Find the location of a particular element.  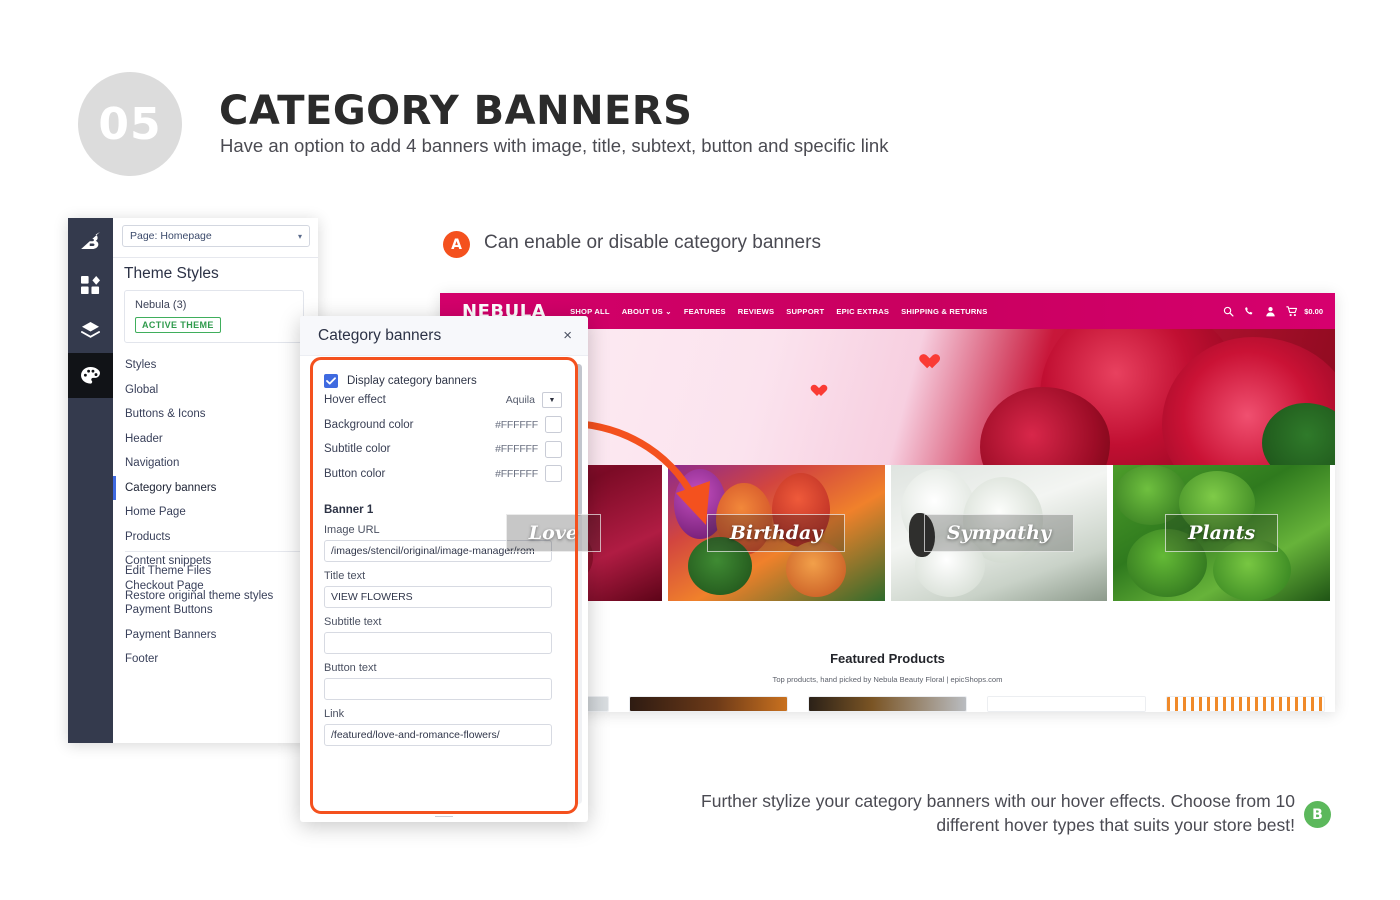

link-field: Link /featured/love-and-romance-flowers/ is located at coordinates (438, 727).